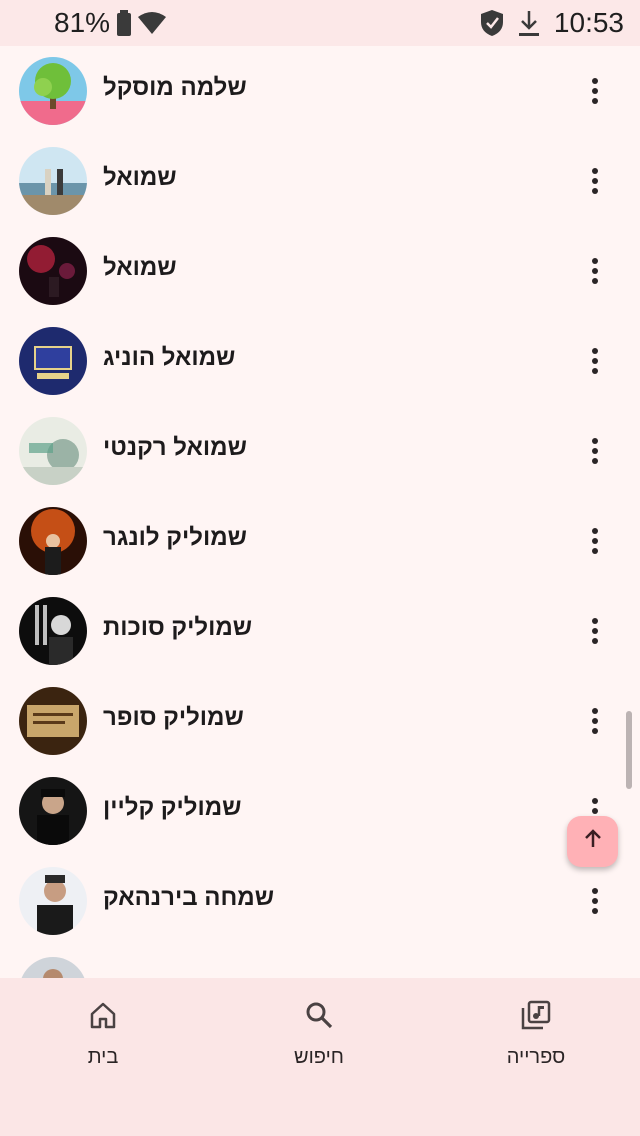  What do you see at coordinates (173, 717) in the screenshot?
I see `artist-name: שמוליק סופר` at bounding box center [173, 717].